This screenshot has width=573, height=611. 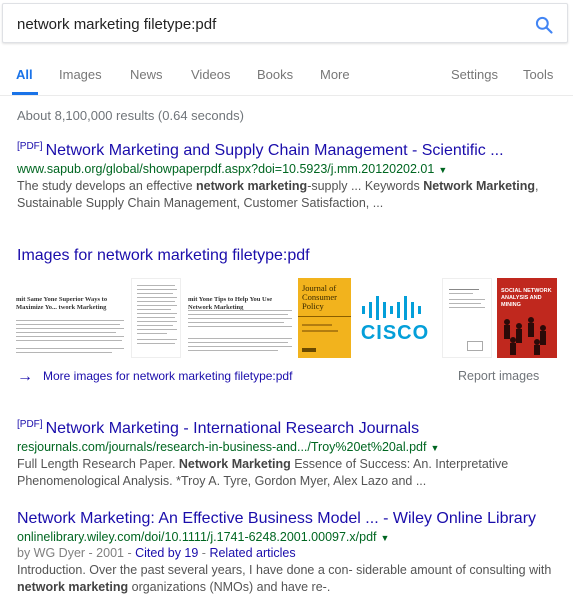 What do you see at coordinates (252, 553) in the screenshot?
I see `related-articles-link: Related articles` at bounding box center [252, 553].